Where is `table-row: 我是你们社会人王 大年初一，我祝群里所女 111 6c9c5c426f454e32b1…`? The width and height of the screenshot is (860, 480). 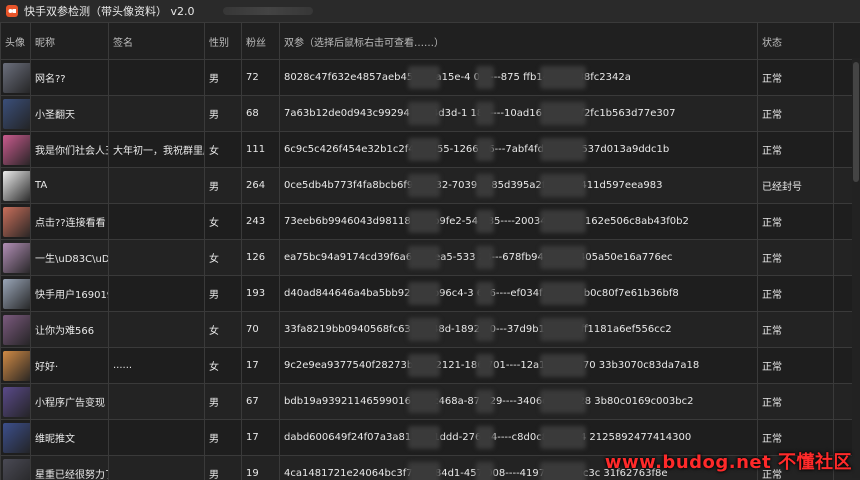 table-row: 我是你们社会人王 大年初一，我祝群里所女 111 6c9c5c426f454e32b1… is located at coordinates (430, 149).